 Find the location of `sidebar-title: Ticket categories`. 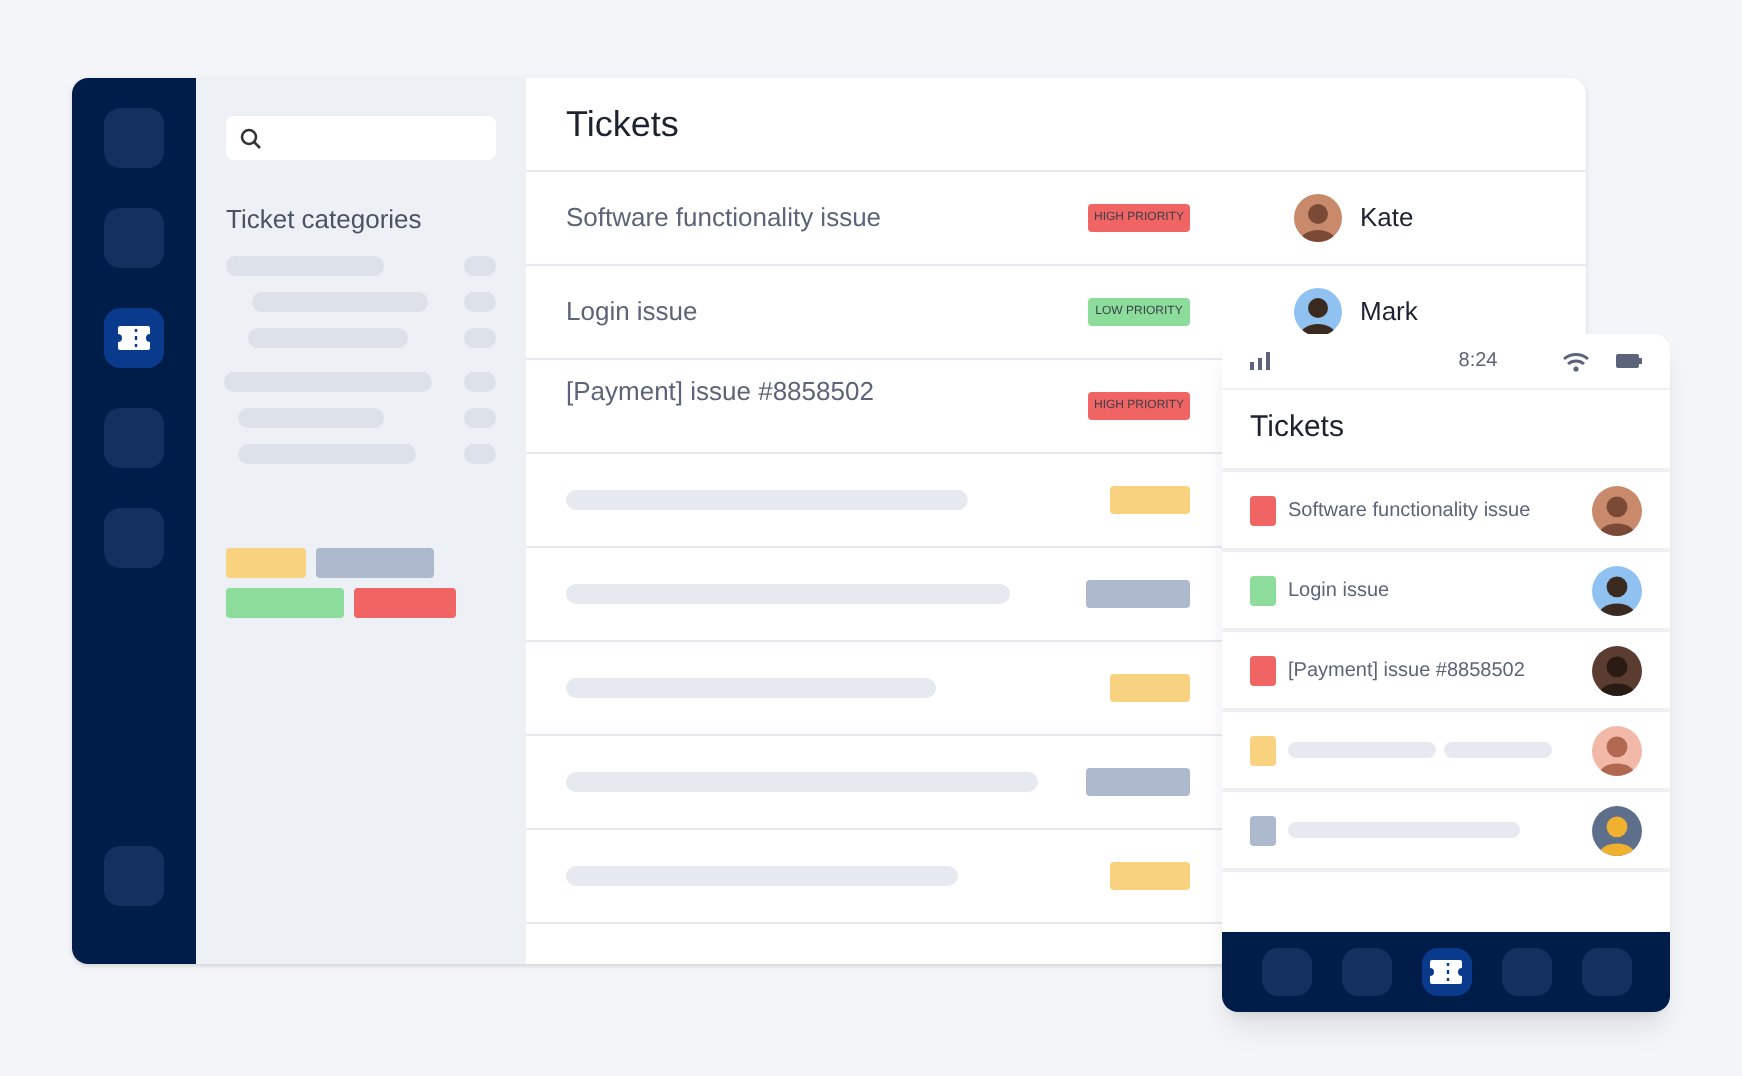

sidebar-title: Ticket categories is located at coordinates (325, 220).